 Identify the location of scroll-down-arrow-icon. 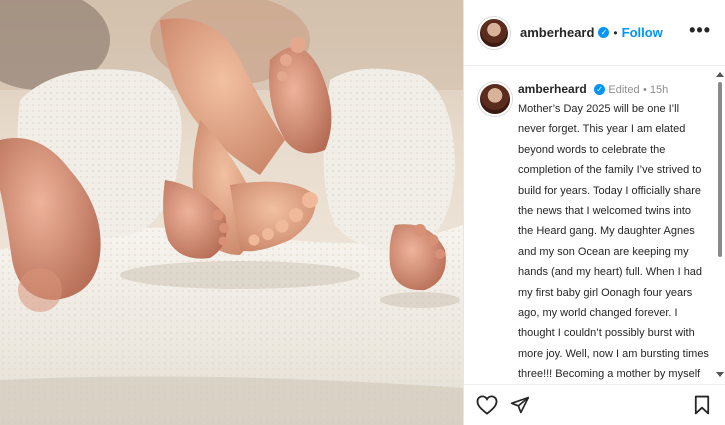
(720, 374).